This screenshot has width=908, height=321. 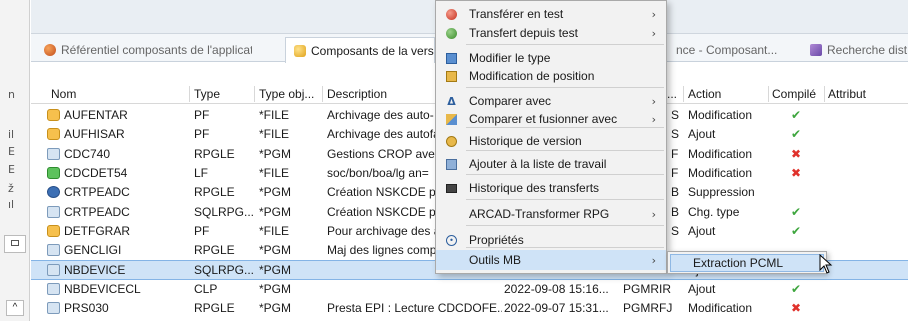 What do you see at coordinates (451, 188) in the screenshot?
I see `transfer-history-icon` at bounding box center [451, 188].